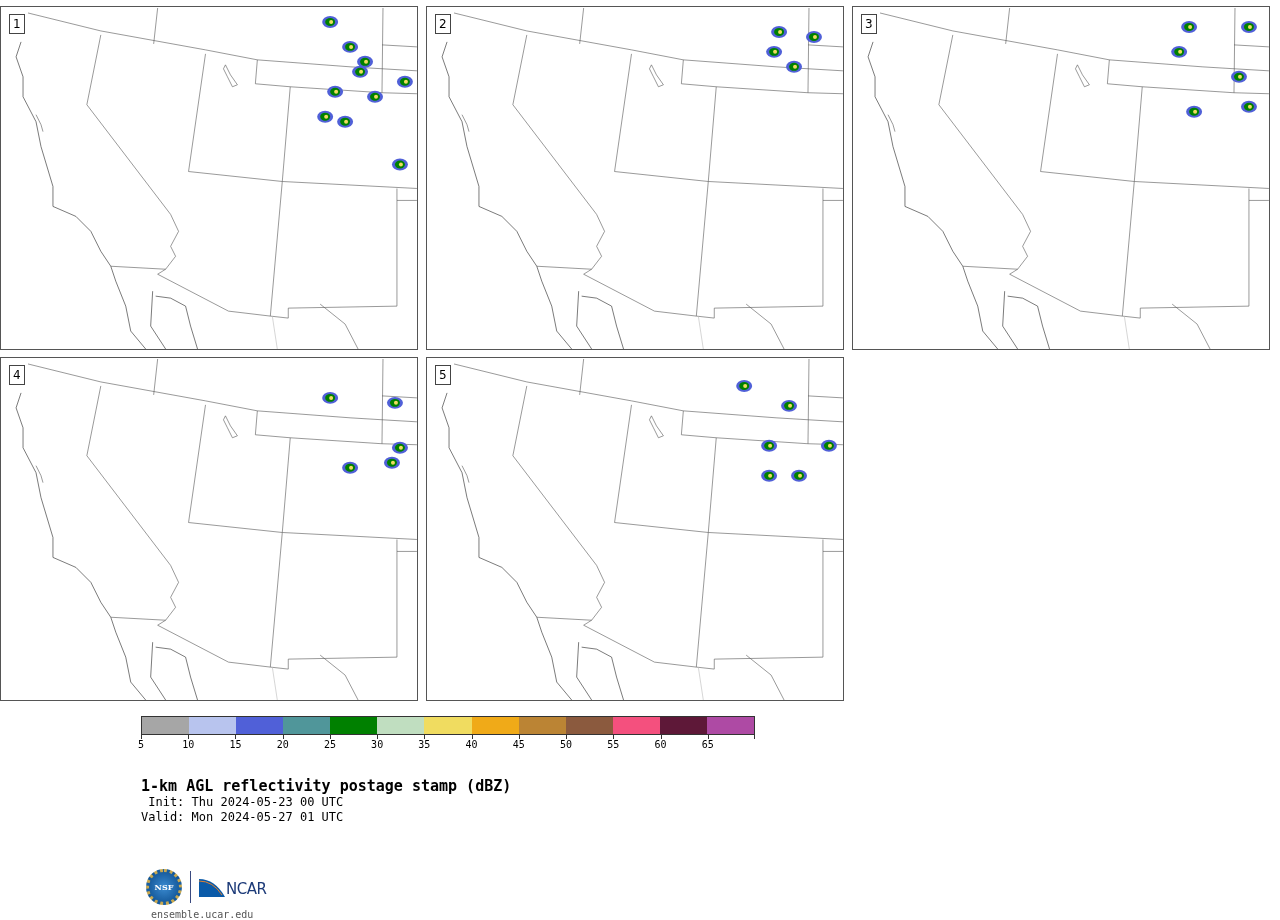 This screenshot has height=920, width=1280. I want to click on tick-label: 40, so click(471, 744).